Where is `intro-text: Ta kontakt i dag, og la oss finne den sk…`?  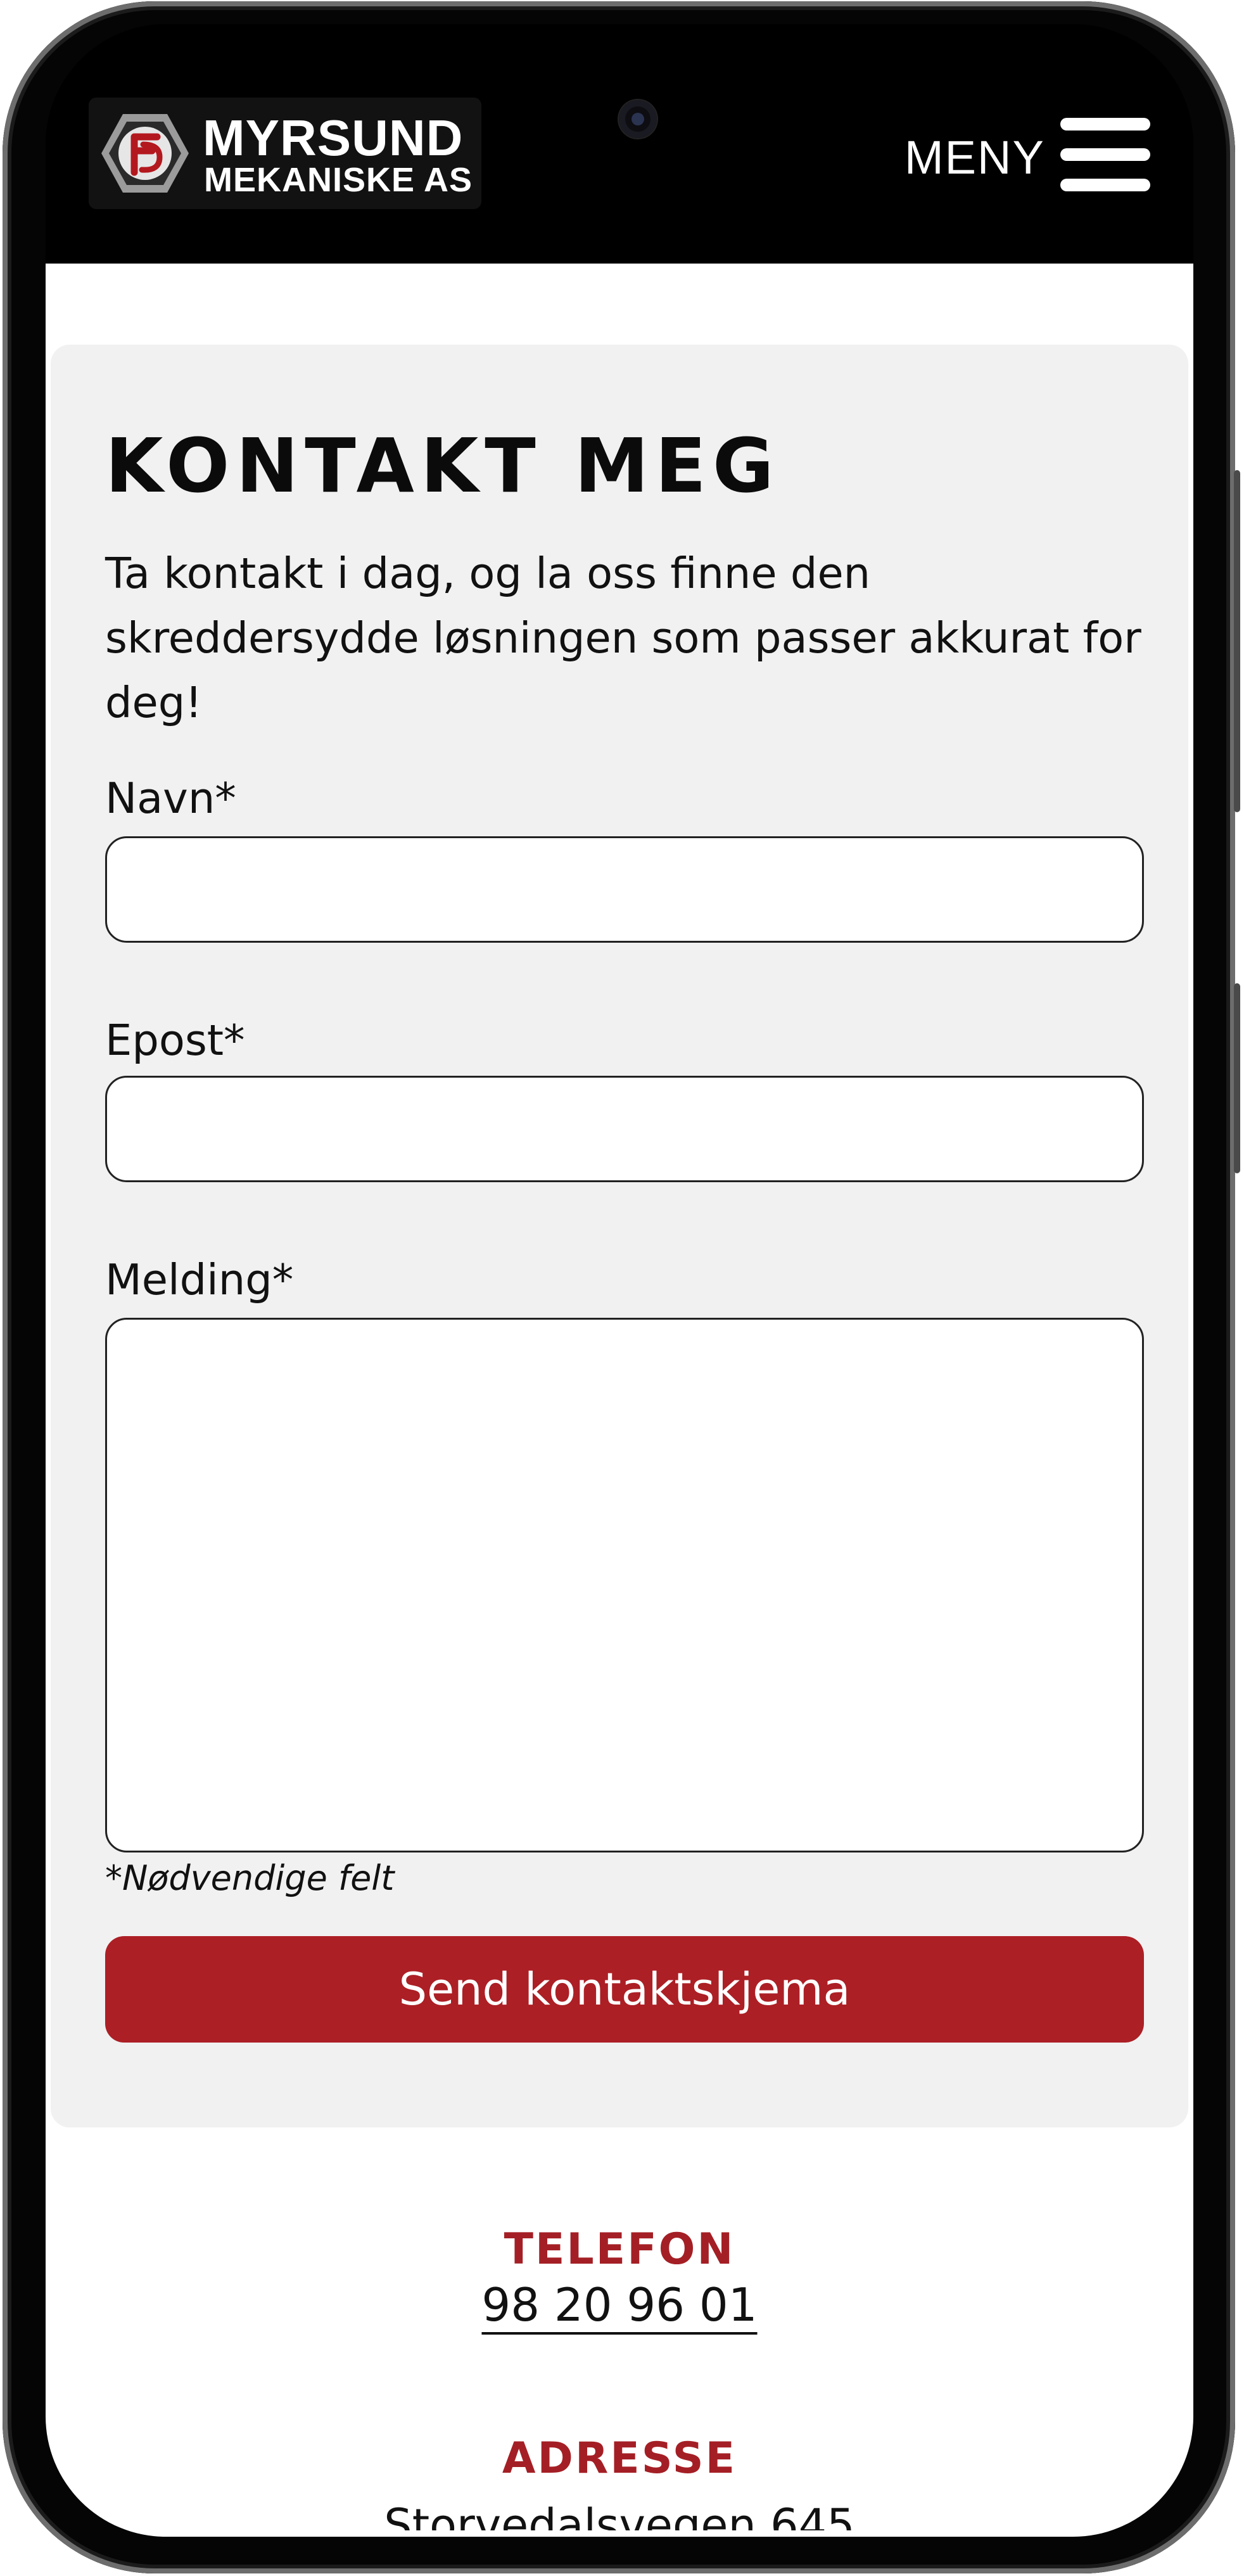
intro-text: Ta kontakt i dag, og la oss finne den sk… is located at coordinates (623, 638).